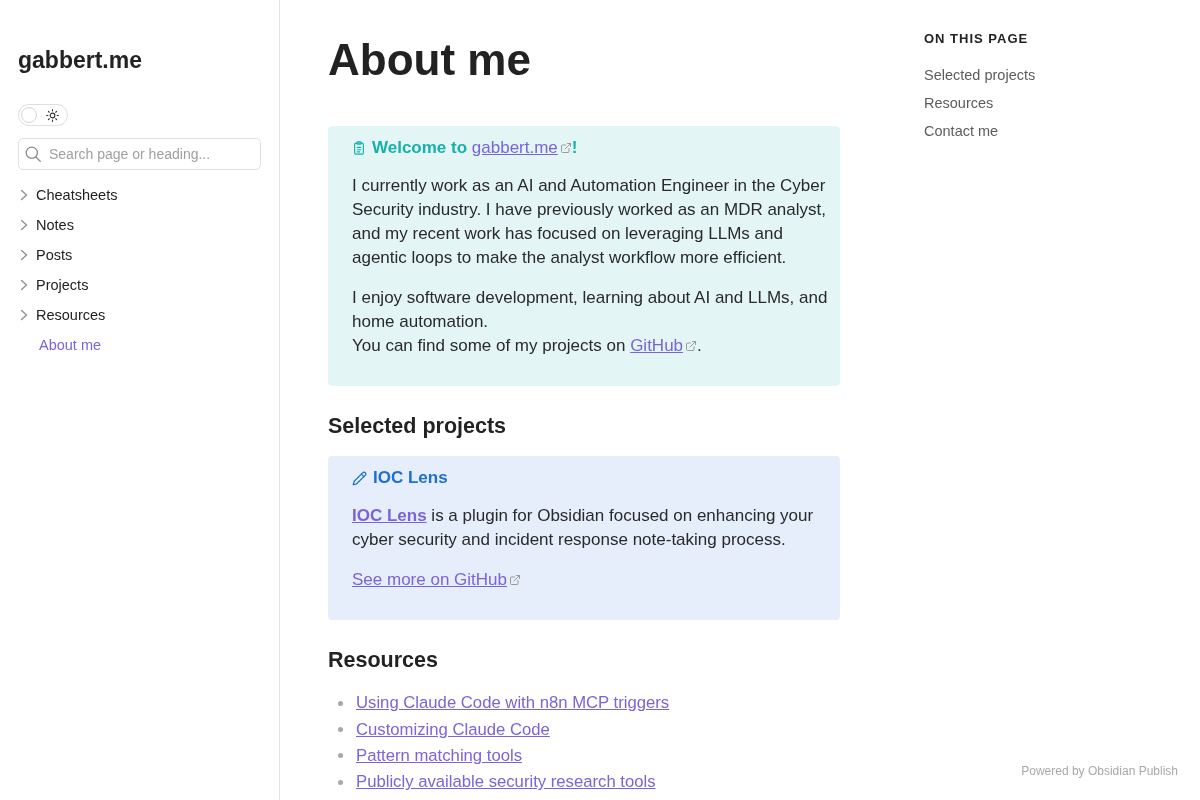  I want to click on nav-item: Cheatsheets, so click(68, 195).